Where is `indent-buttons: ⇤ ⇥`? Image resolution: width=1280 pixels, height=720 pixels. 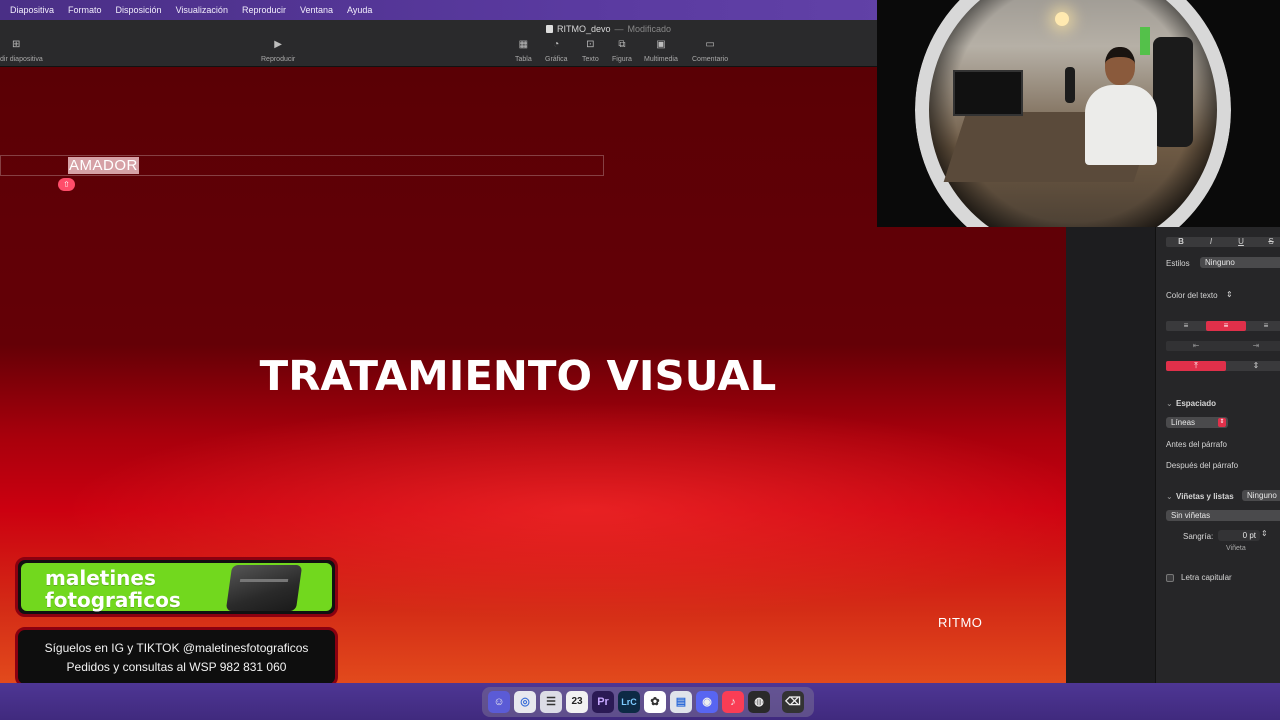 indent-buttons: ⇤ ⇥ is located at coordinates (1223, 346).